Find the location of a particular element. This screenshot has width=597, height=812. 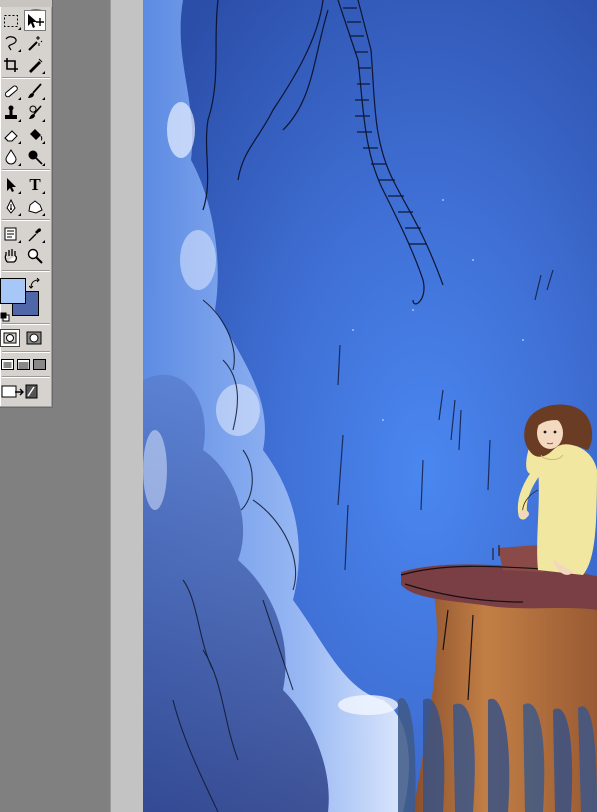

type-glyph: T is located at coordinates (35, 184).